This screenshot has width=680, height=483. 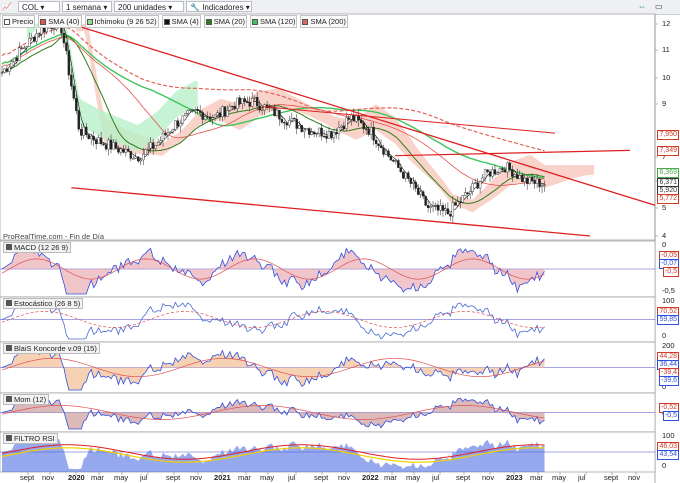 I want to click on panel-title-koncorde: BlaiS Koncorde v.09 (15), so click(x=51, y=348).